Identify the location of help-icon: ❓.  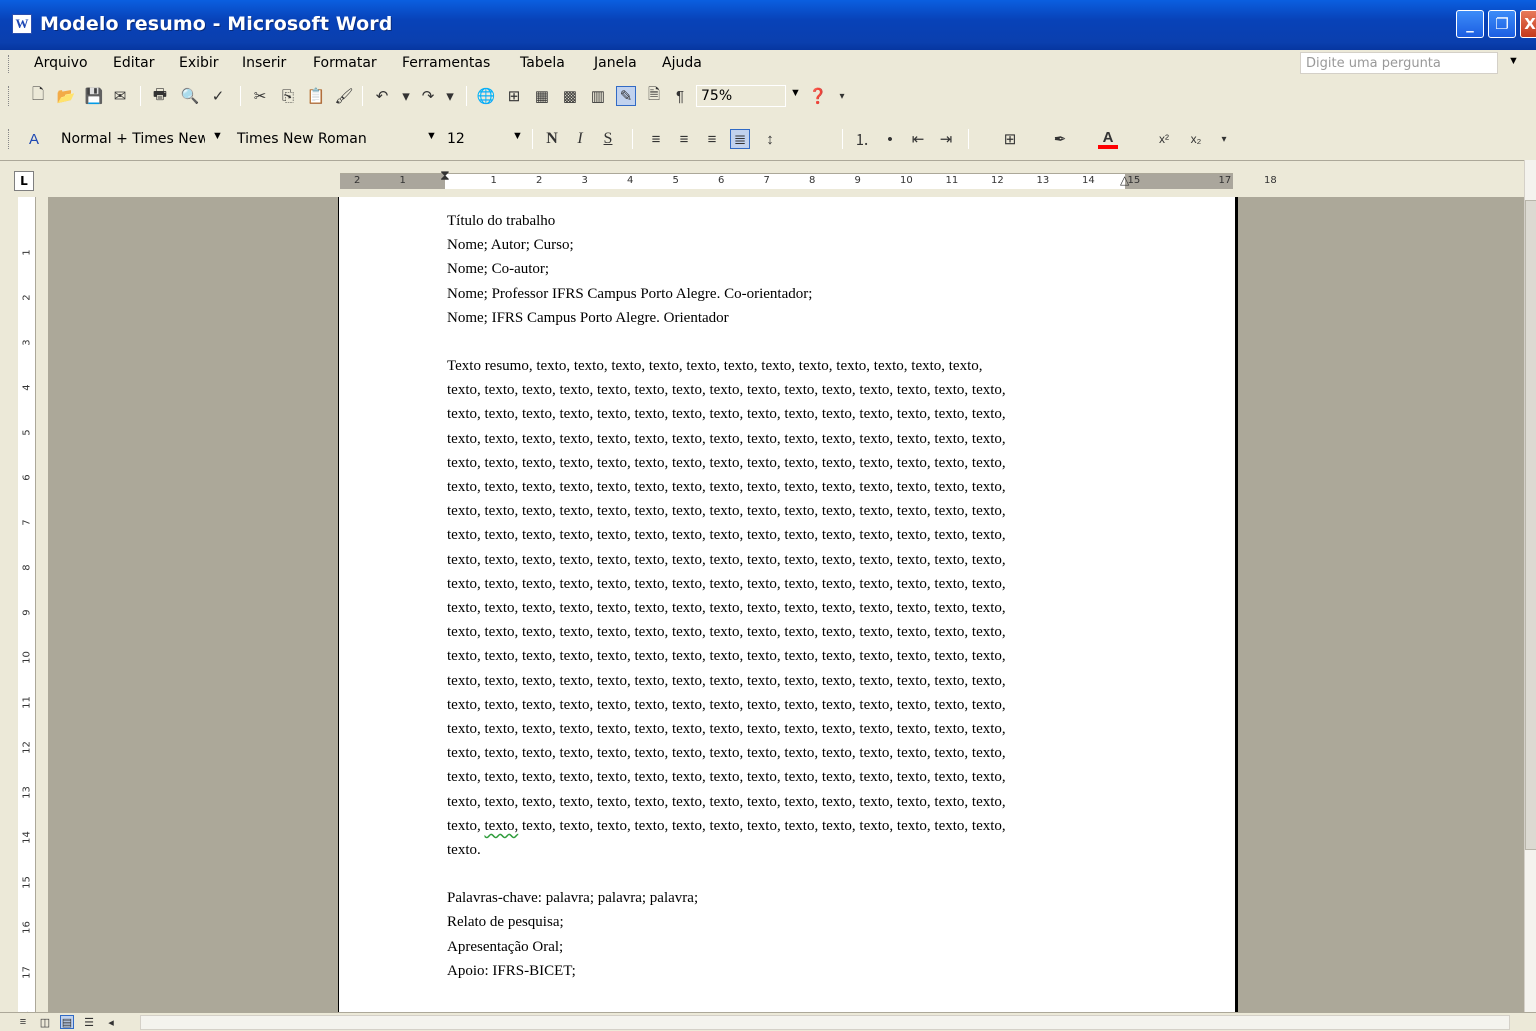
(818, 96).